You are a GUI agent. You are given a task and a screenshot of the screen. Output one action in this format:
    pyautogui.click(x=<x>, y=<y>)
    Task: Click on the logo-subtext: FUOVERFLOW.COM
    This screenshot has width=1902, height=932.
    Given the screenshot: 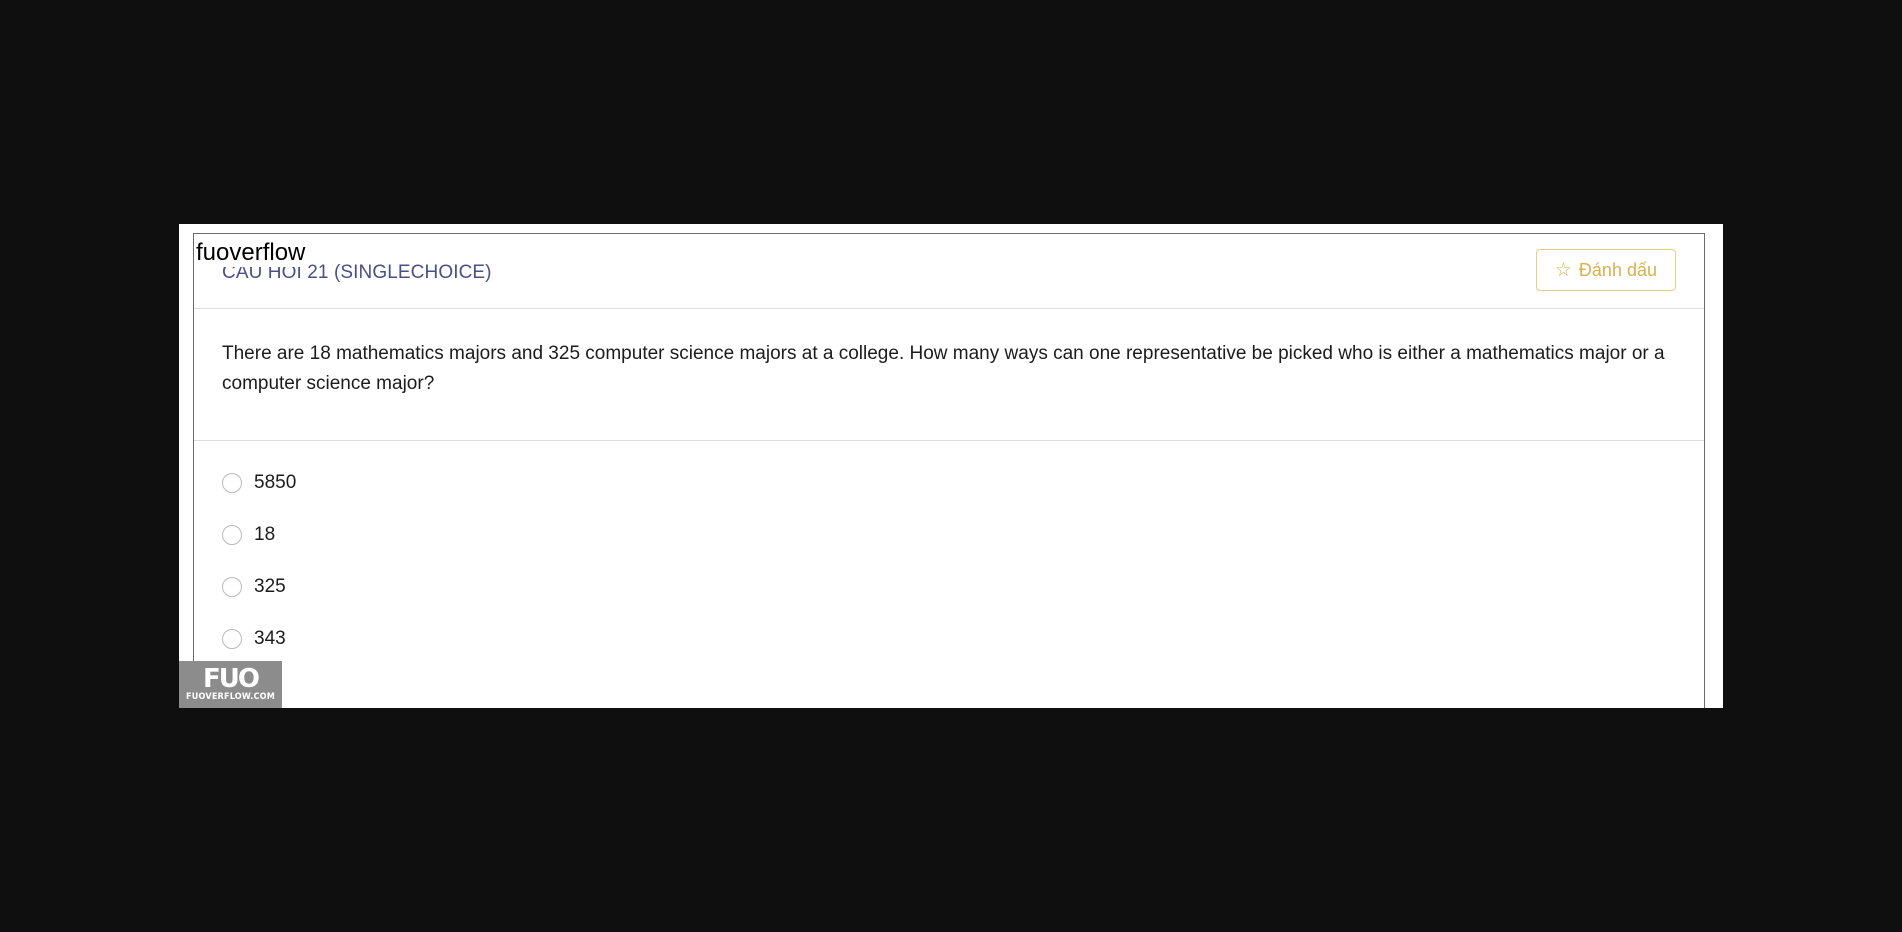 What is the action you would take?
    pyautogui.click(x=230, y=696)
    